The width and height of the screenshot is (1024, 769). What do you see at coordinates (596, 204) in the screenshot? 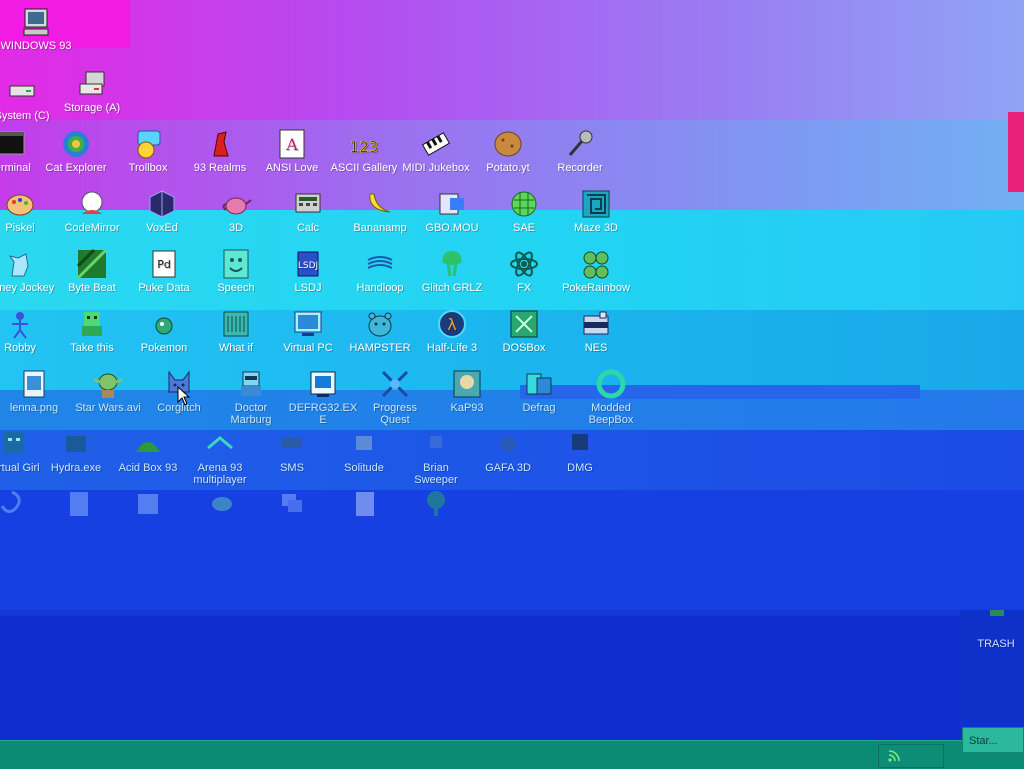
I see `maze-icon` at bounding box center [596, 204].